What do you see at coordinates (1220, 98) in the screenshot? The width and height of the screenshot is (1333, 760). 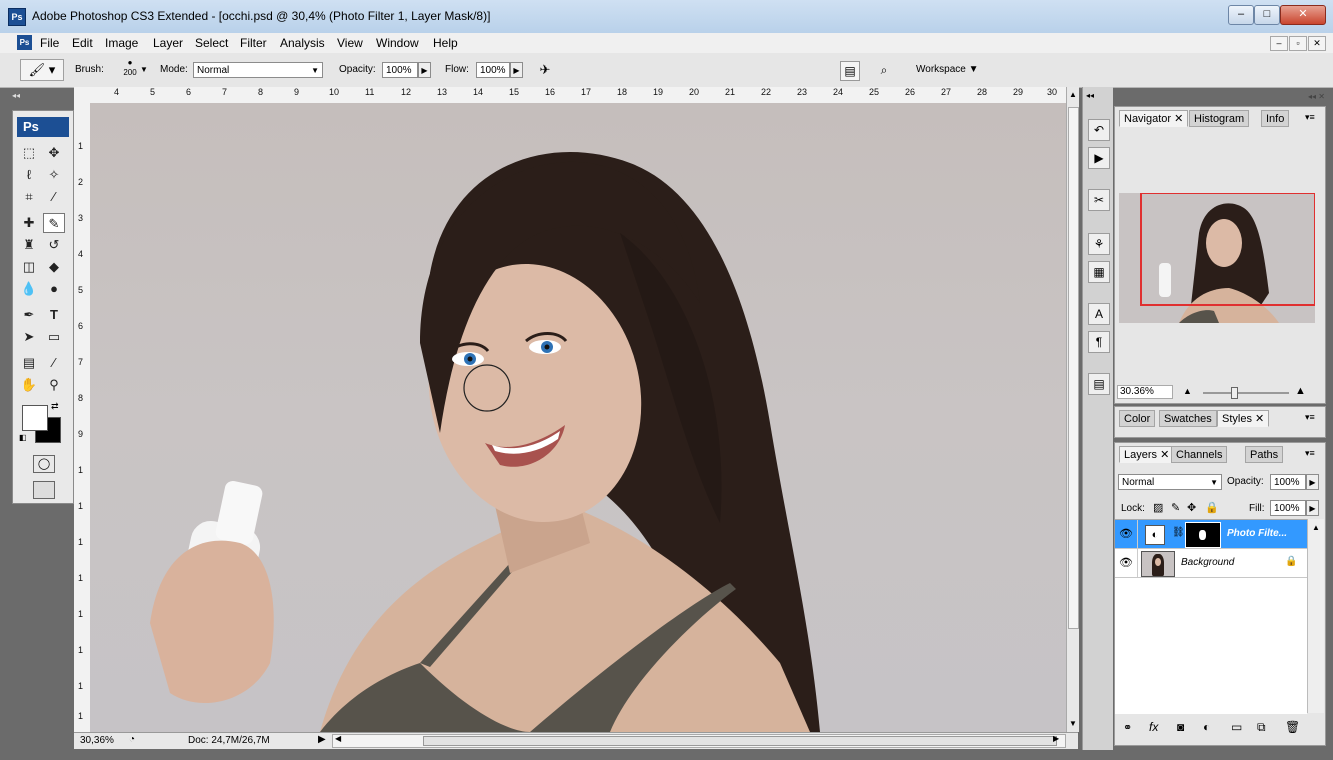 I see `panel-collapse-icon: ◂◂ ✕` at bounding box center [1220, 98].